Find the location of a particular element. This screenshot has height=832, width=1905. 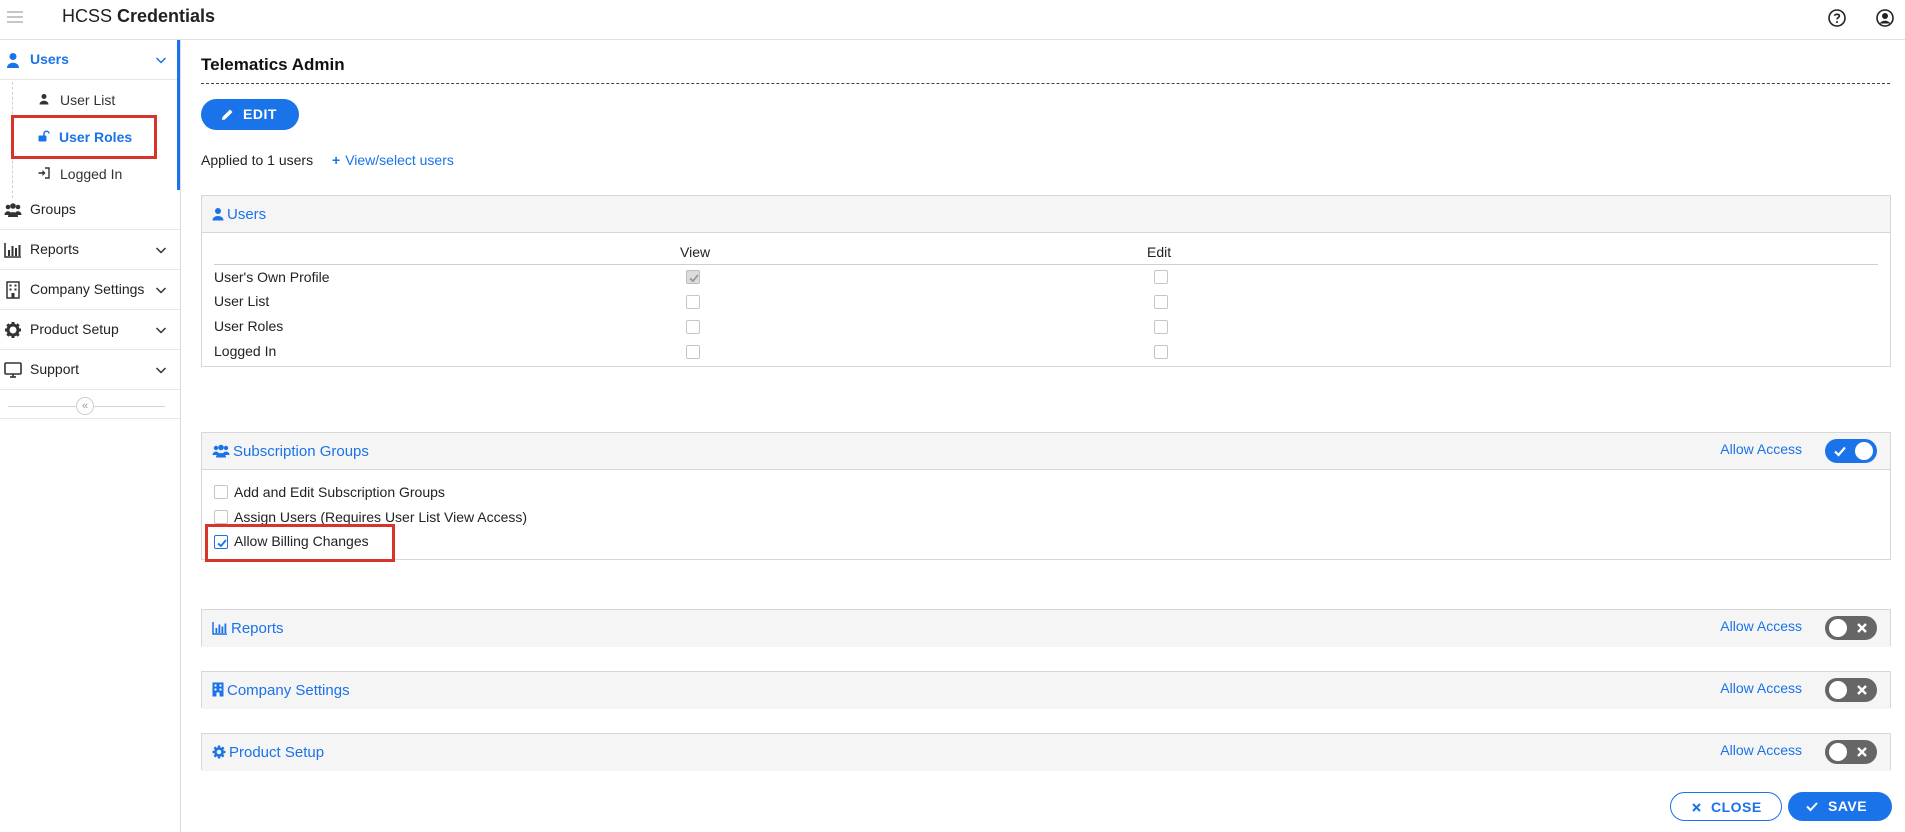

view-select-users-link: + View/select users is located at coordinates (393, 160).